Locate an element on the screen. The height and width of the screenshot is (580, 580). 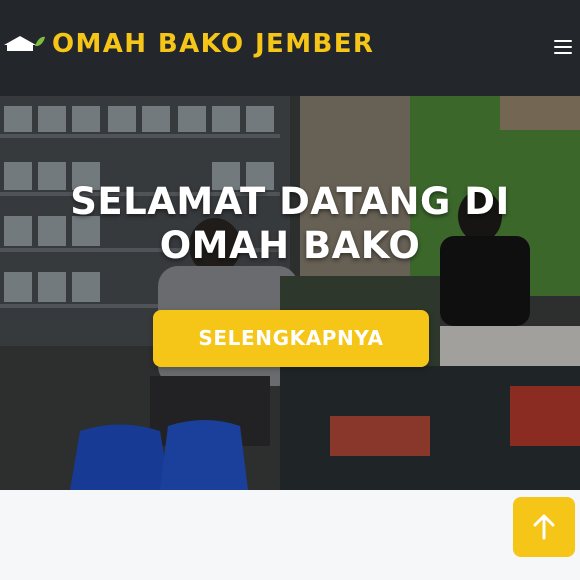
arrow-up-icon is located at coordinates (544, 527).